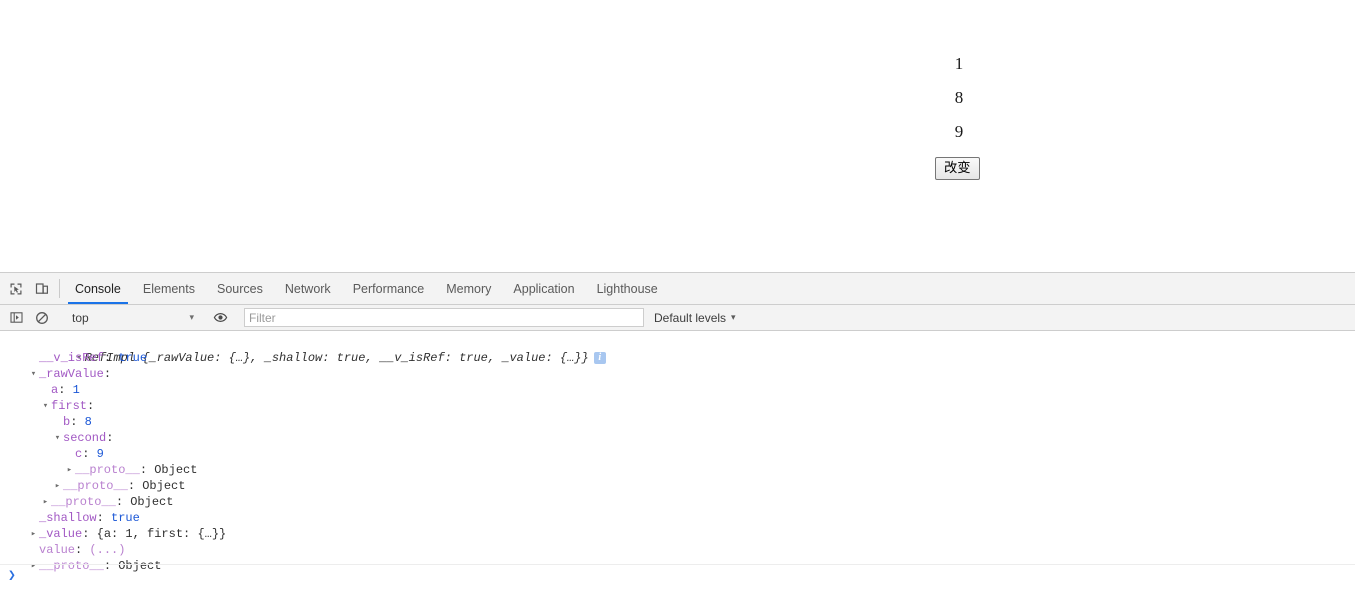  What do you see at coordinates (543, 288) in the screenshot?
I see `tab-application: Application` at bounding box center [543, 288].